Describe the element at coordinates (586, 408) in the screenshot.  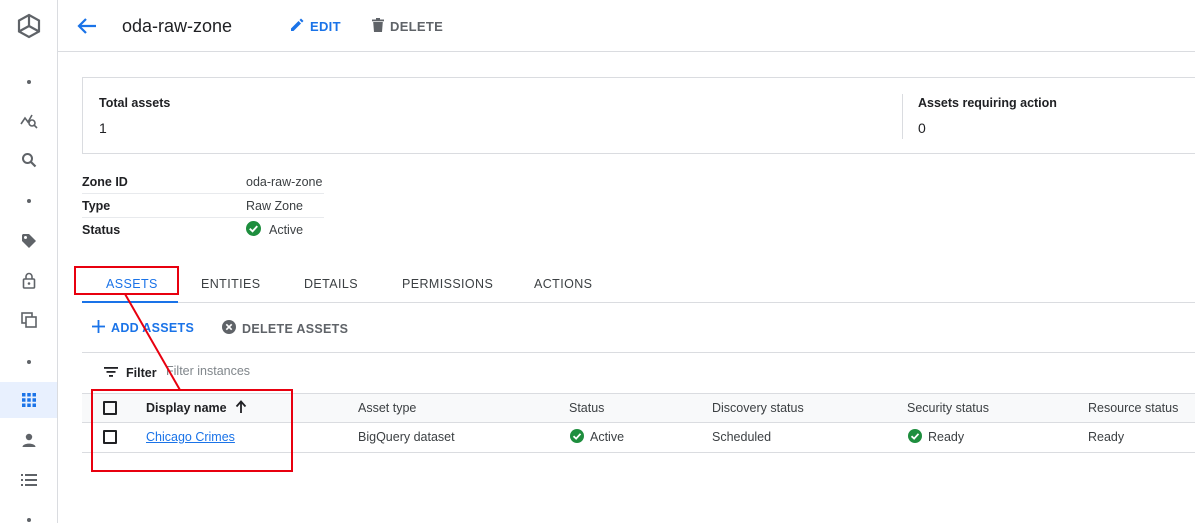
I see `column-header-status: Status` at that location.